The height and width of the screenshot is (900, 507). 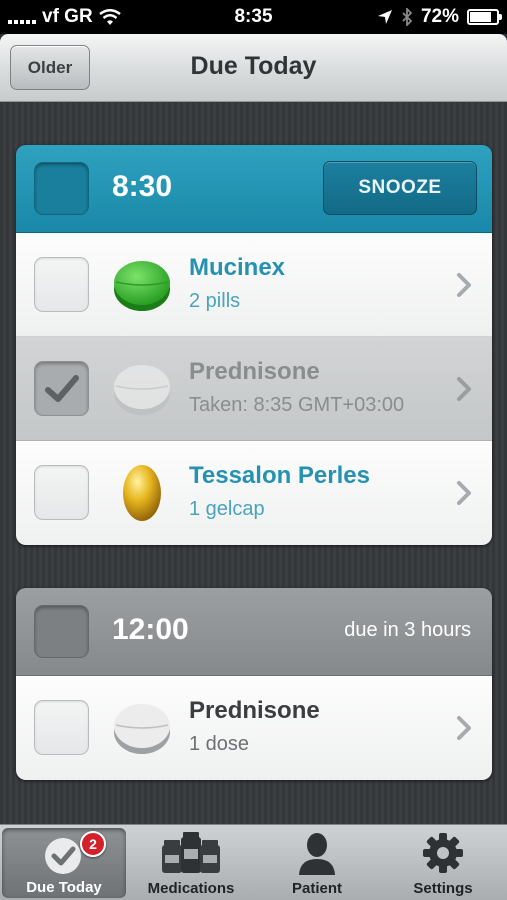 I want to click on medication-detail: 2 pills, so click(x=215, y=301).